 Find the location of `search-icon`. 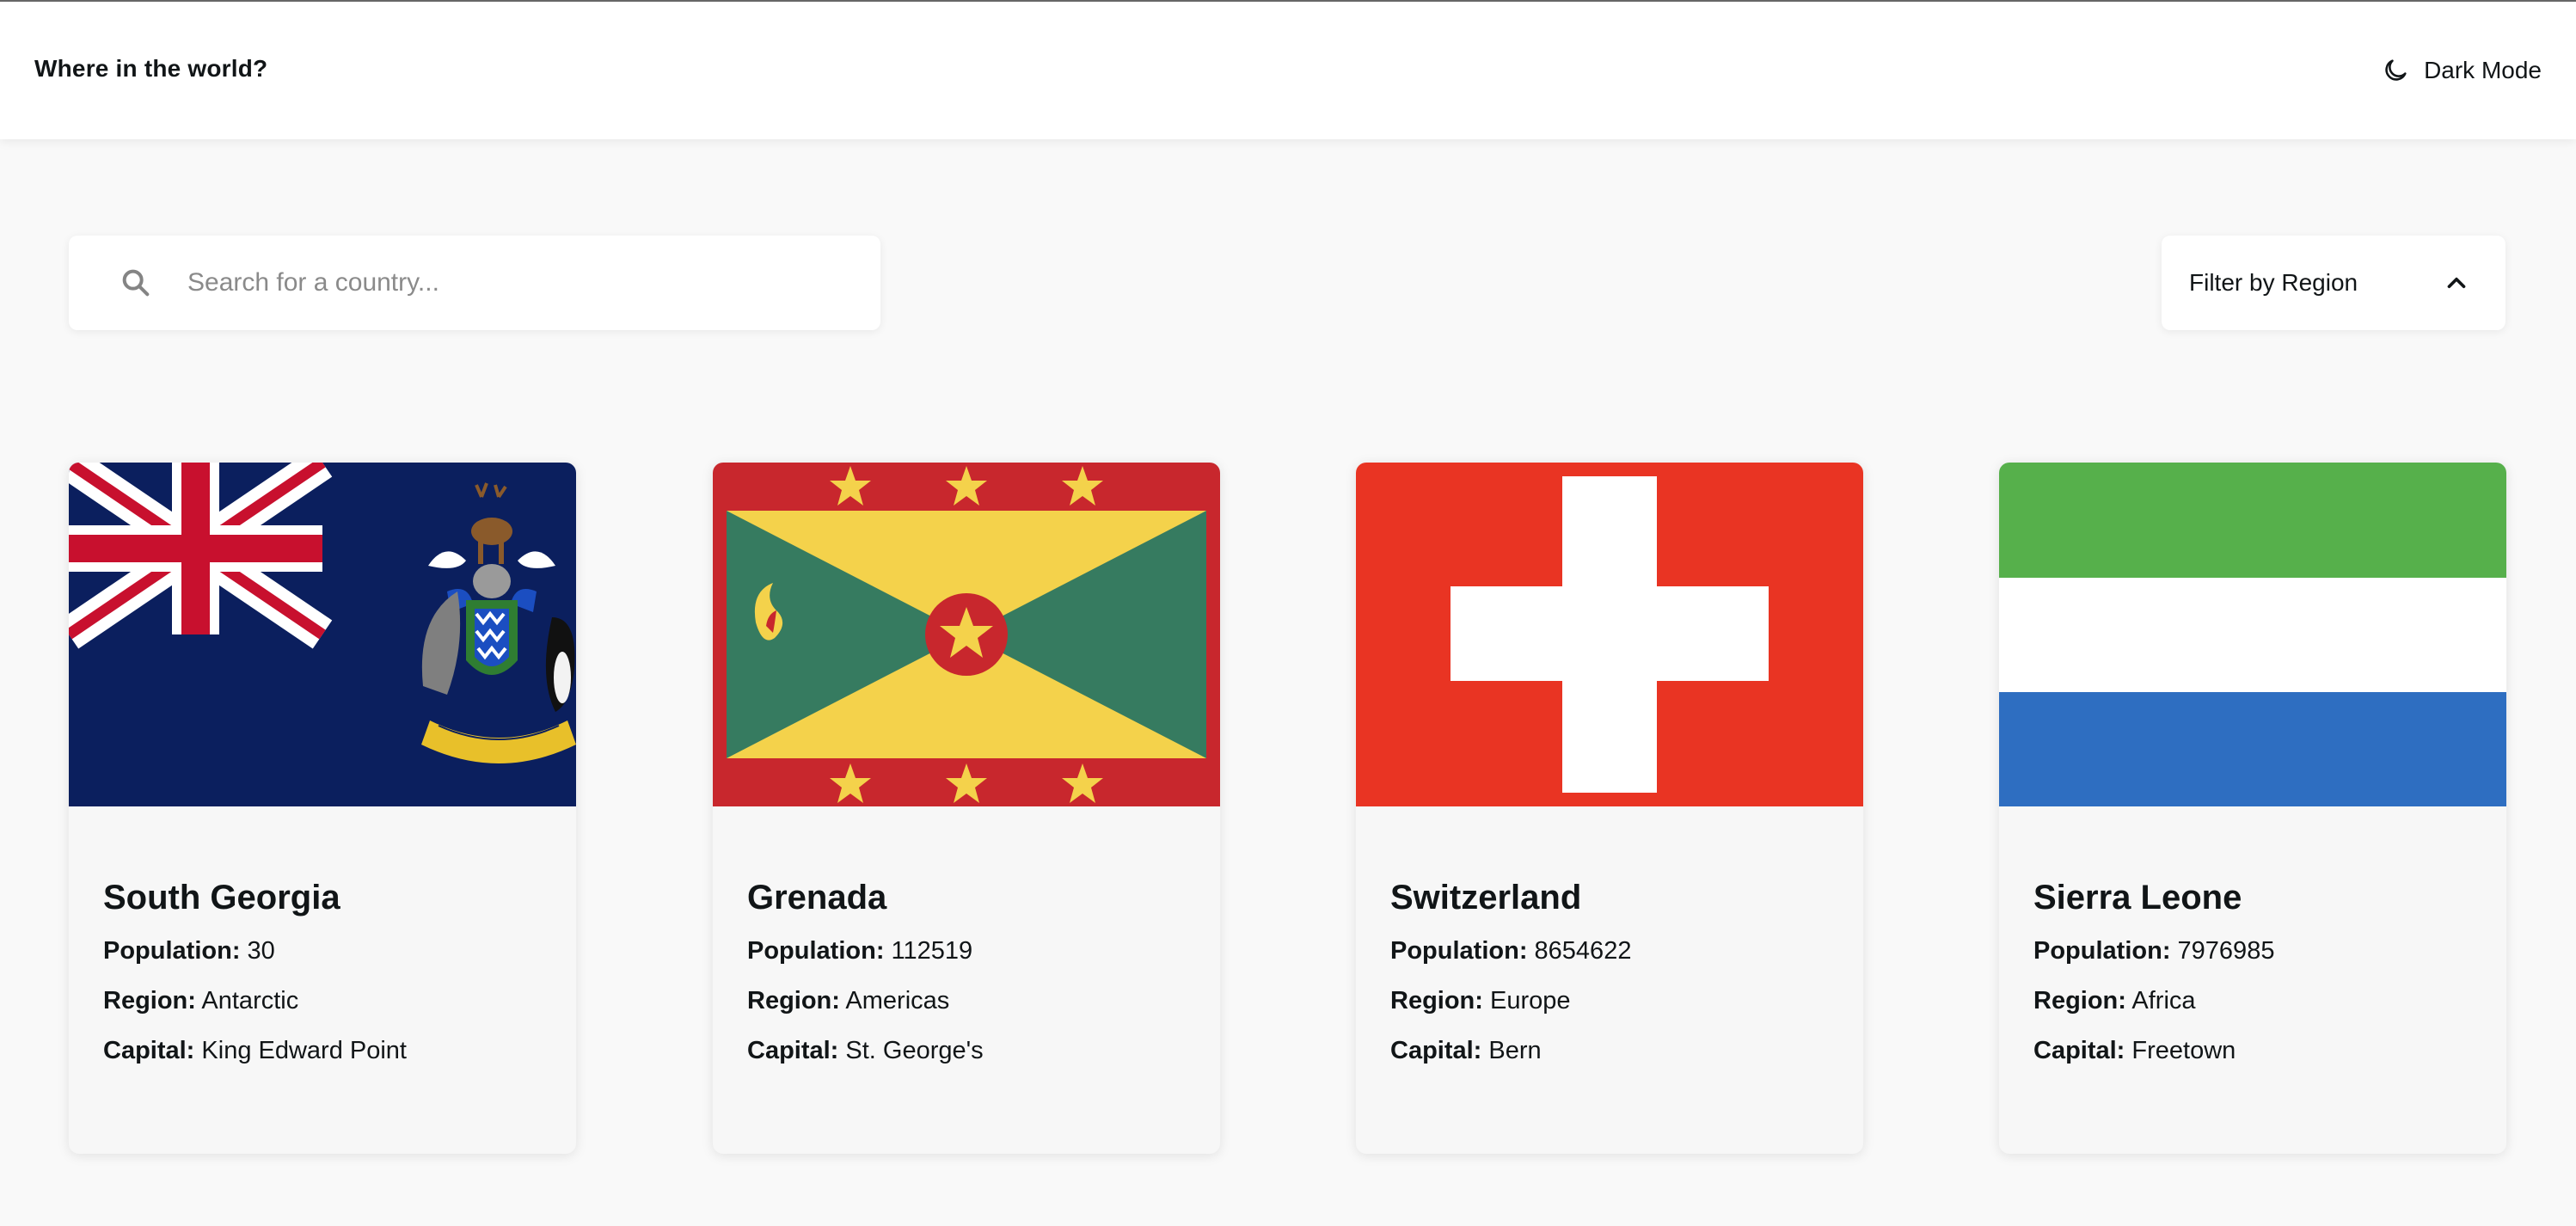

search-icon is located at coordinates (136, 283).